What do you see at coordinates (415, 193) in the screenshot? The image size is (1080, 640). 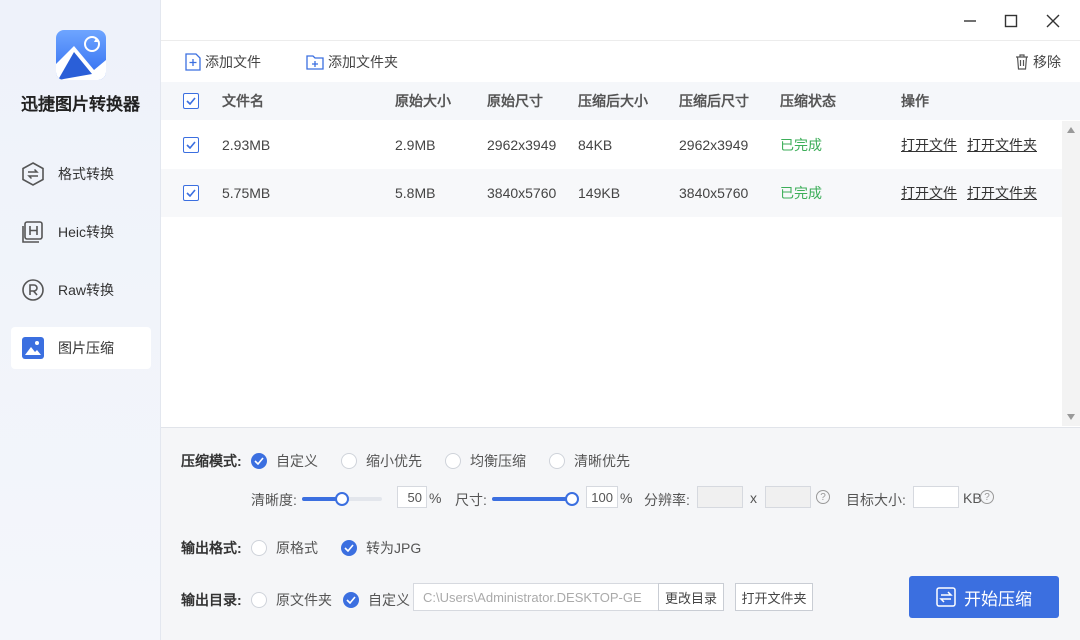 I see `cell-orig-size: 5.8MB` at bounding box center [415, 193].